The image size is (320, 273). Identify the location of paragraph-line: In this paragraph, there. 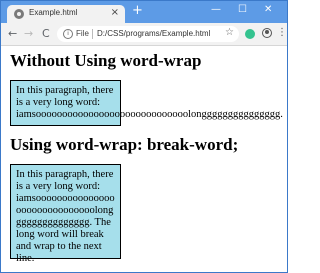
(65, 90).